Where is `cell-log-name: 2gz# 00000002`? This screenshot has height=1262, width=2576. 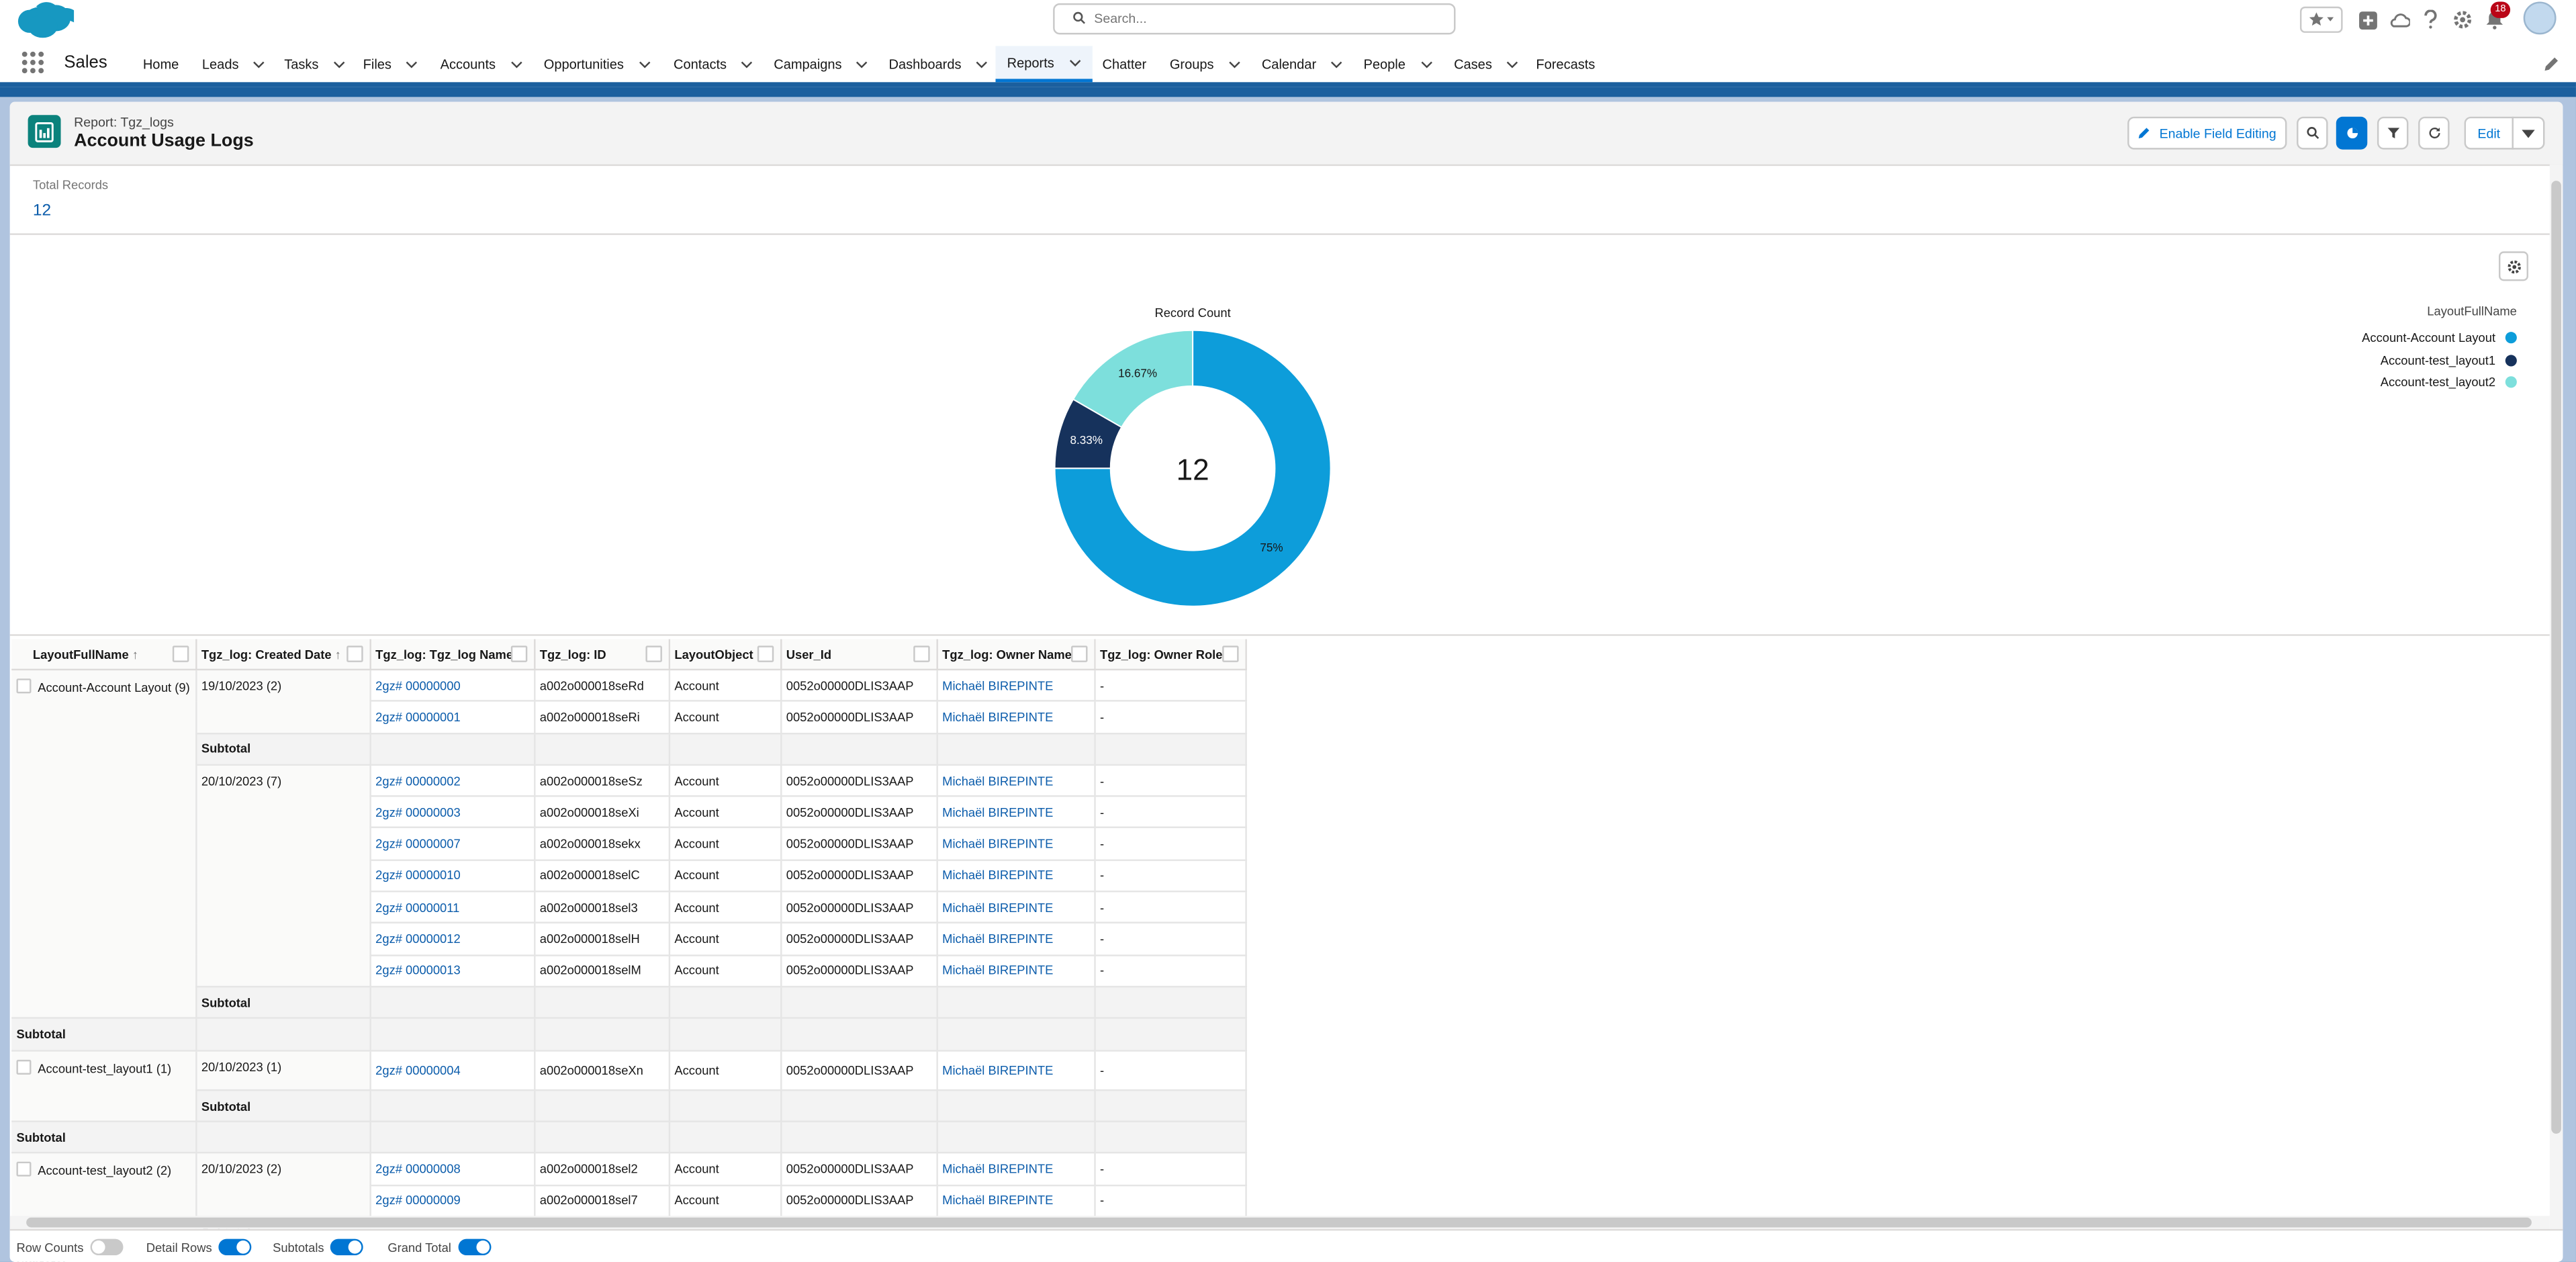
cell-log-name: 2gz# 00000002 is located at coordinates (452, 780).